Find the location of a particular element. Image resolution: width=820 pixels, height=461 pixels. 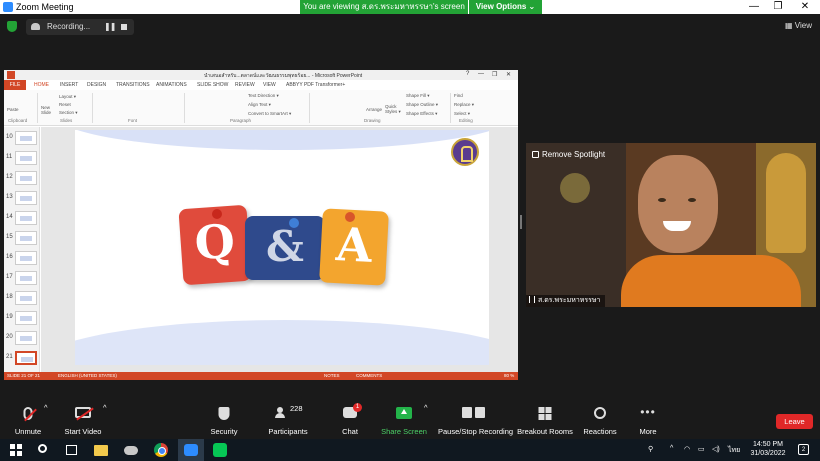

remove-spotlight-button: Remove Spotlight is located at coordinates (568, 154).